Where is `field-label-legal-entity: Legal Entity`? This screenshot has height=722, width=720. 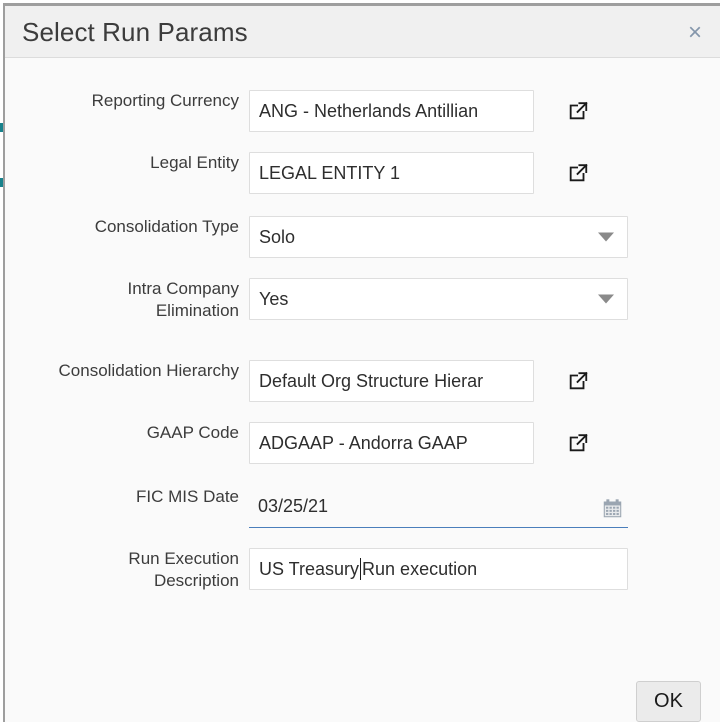 field-label-legal-entity: Legal Entity is located at coordinates (194, 162).